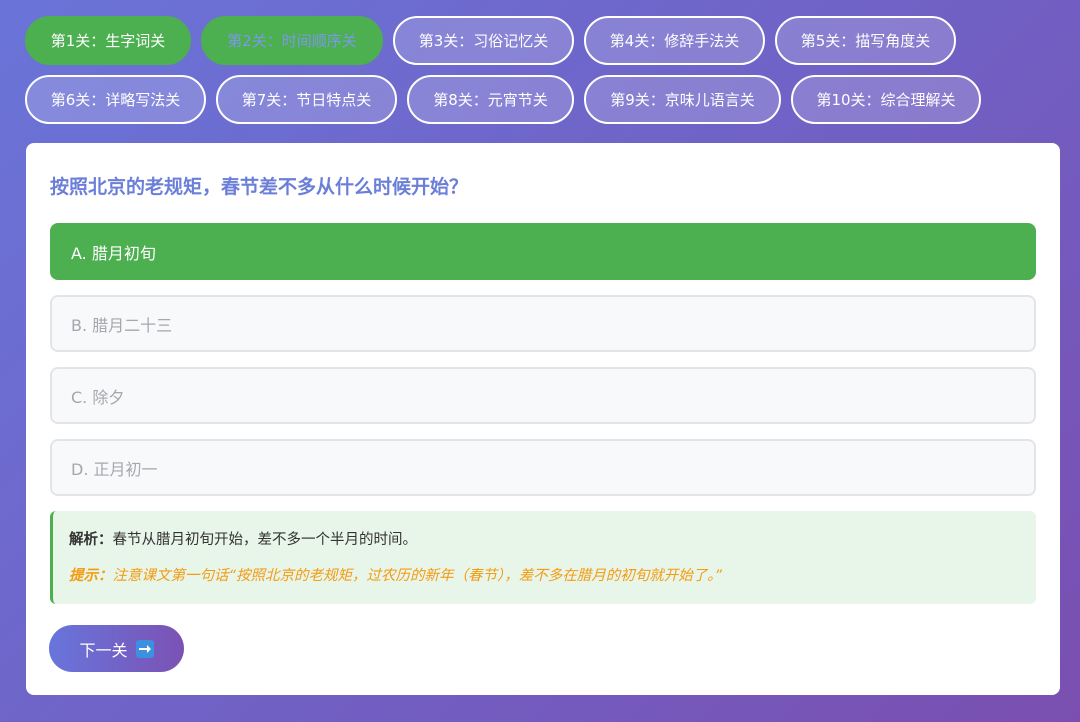 Image resolution: width=1080 pixels, height=722 pixels. Describe the element at coordinates (114, 469) in the screenshot. I see `option-d-label: D. 正月初一` at that location.